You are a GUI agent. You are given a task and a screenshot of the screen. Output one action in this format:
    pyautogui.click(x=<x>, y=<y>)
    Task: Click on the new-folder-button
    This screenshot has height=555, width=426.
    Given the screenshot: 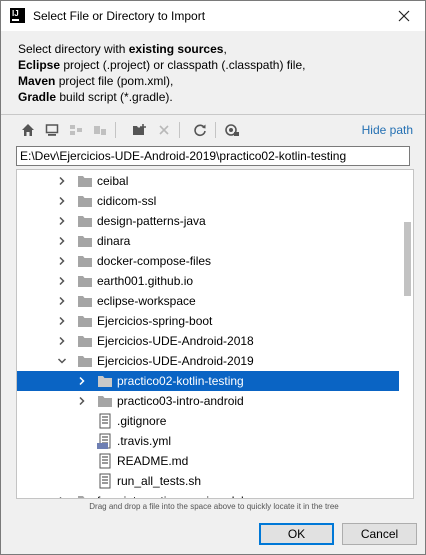 What is the action you would take?
    pyautogui.click(x=140, y=130)
    